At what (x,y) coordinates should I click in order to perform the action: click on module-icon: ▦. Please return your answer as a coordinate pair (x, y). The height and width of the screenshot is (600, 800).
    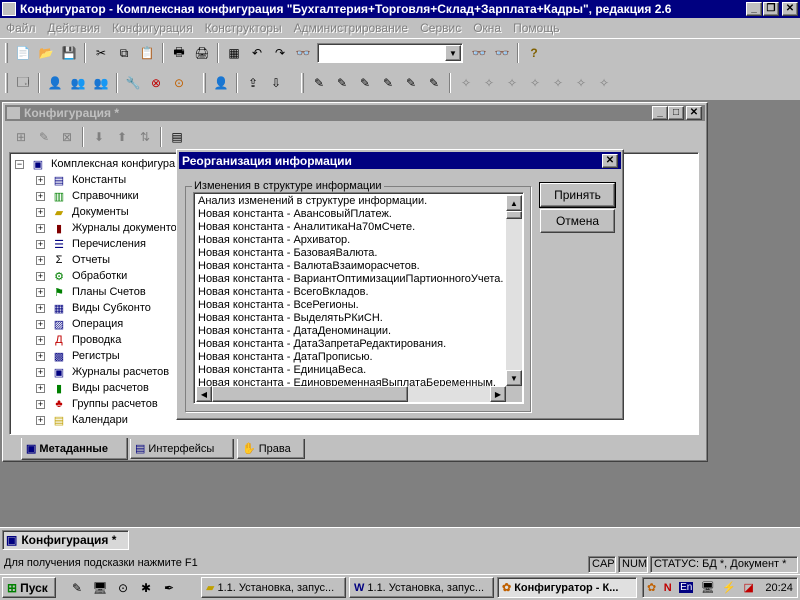
    Looking at the image, I should click on (234, 53).